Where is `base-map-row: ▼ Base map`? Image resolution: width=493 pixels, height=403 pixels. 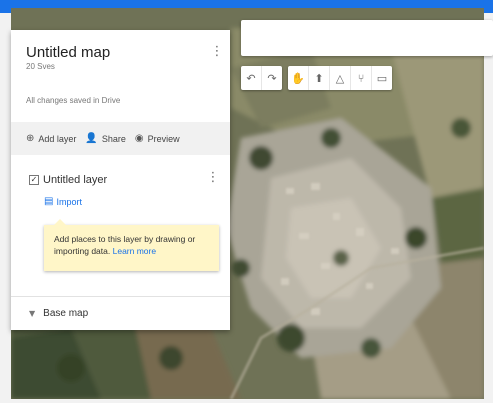
base-map-row: ▼ Base map is located at coordinates (58, 313).